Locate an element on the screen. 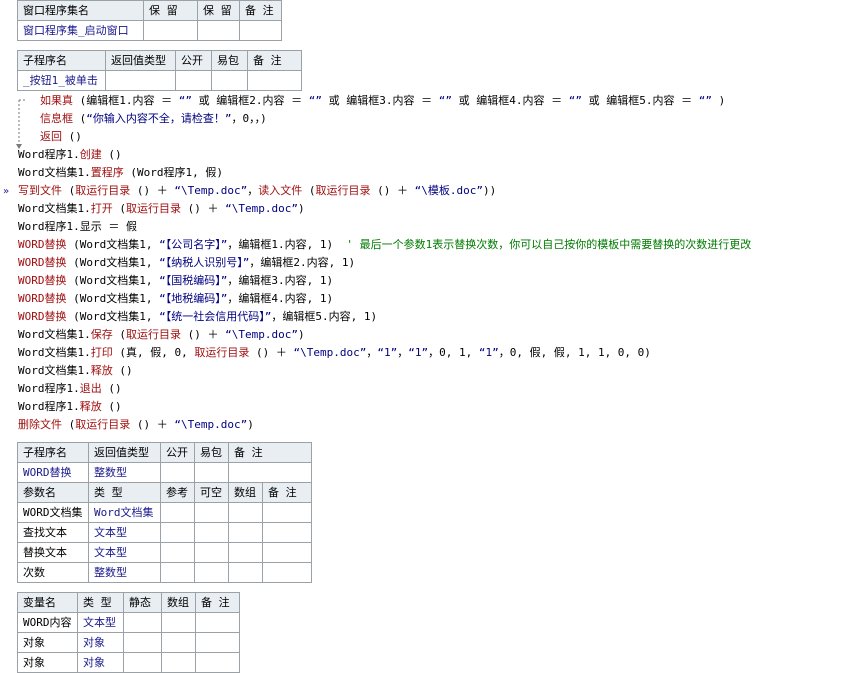 The height and width of the screenshot is (673, 844). word-replace-remark-cell is located at coordinates (270, 472).